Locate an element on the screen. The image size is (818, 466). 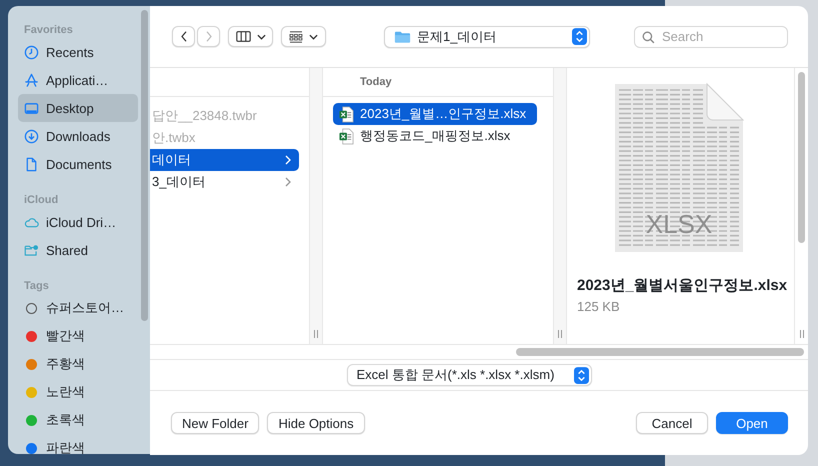
dialog-button: New Folder is located at coordinates (215, 423).